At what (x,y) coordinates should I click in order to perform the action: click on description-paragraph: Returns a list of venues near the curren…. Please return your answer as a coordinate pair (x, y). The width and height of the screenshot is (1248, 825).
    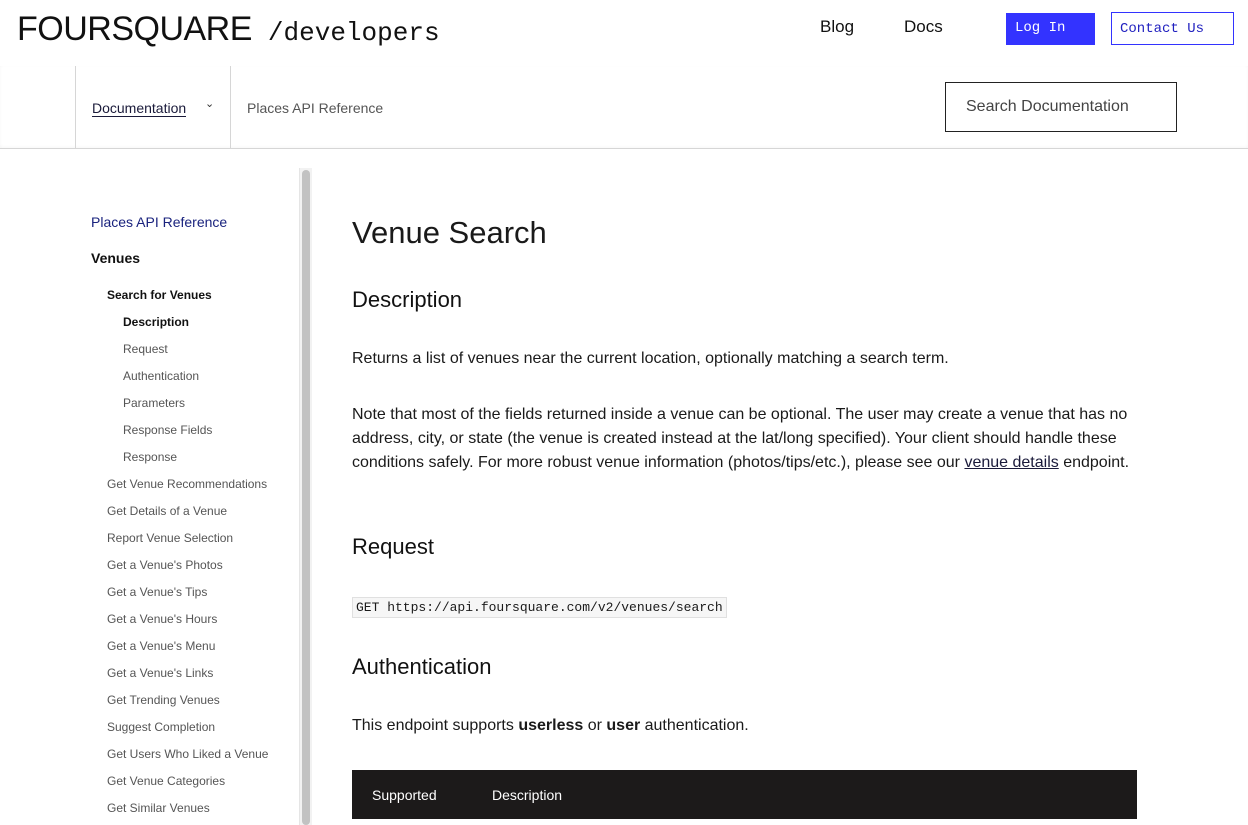
    Looking at the image, I should click on (650, 358).